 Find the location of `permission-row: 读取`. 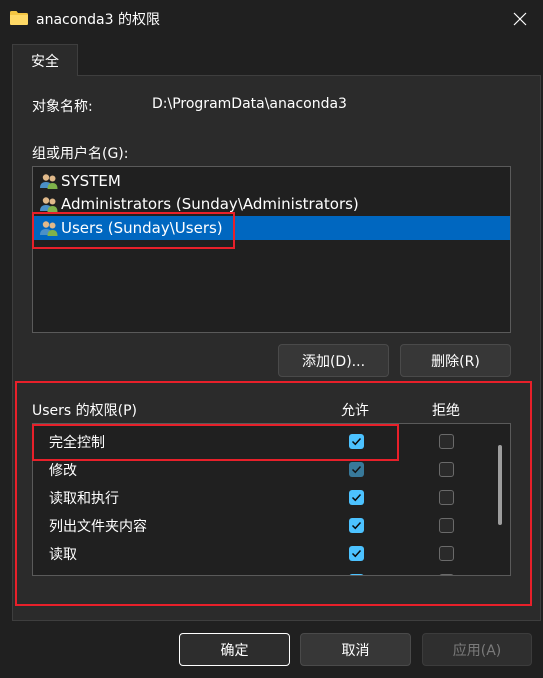

permission-row: 读取 is located at coordinates (263, 554).